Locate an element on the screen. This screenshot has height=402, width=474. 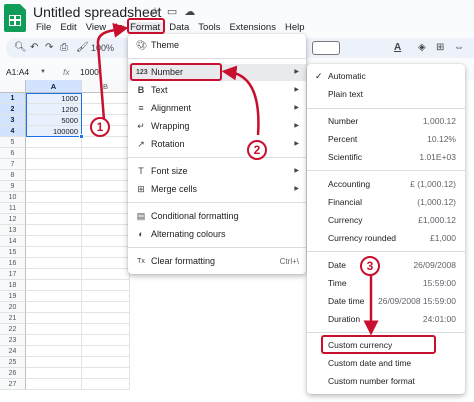
fill-handle is located at coordinates (81, 136).